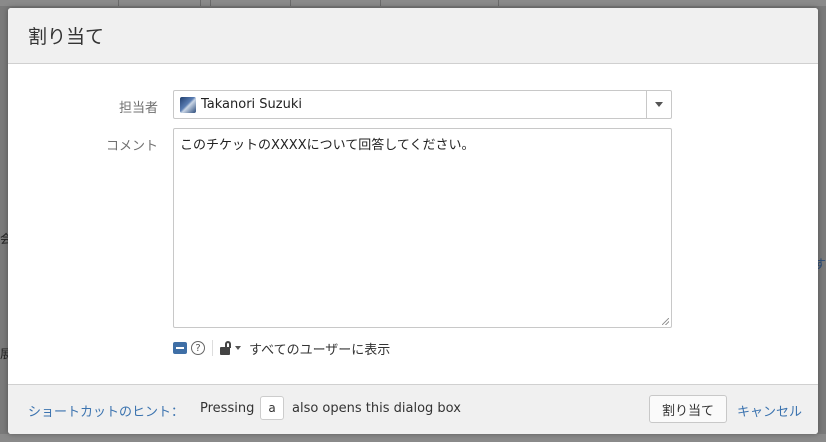 Image resolution: width=826 pixels, height=442 pixels. What do you see at coordinates (688, 409) in the screenshot?
I see `assign-button: 割り当て` at bounding box center [688, 409].